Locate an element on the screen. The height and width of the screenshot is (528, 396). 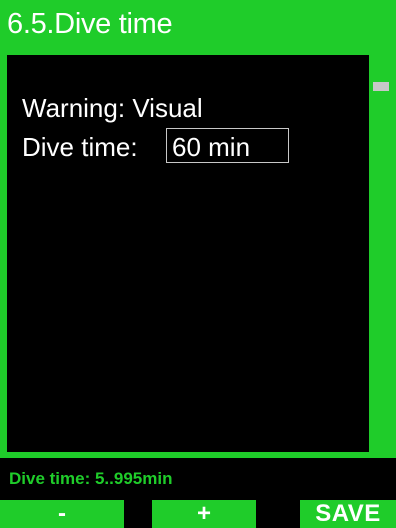
scrollbar-thumb is located at coordinates (381, 86).